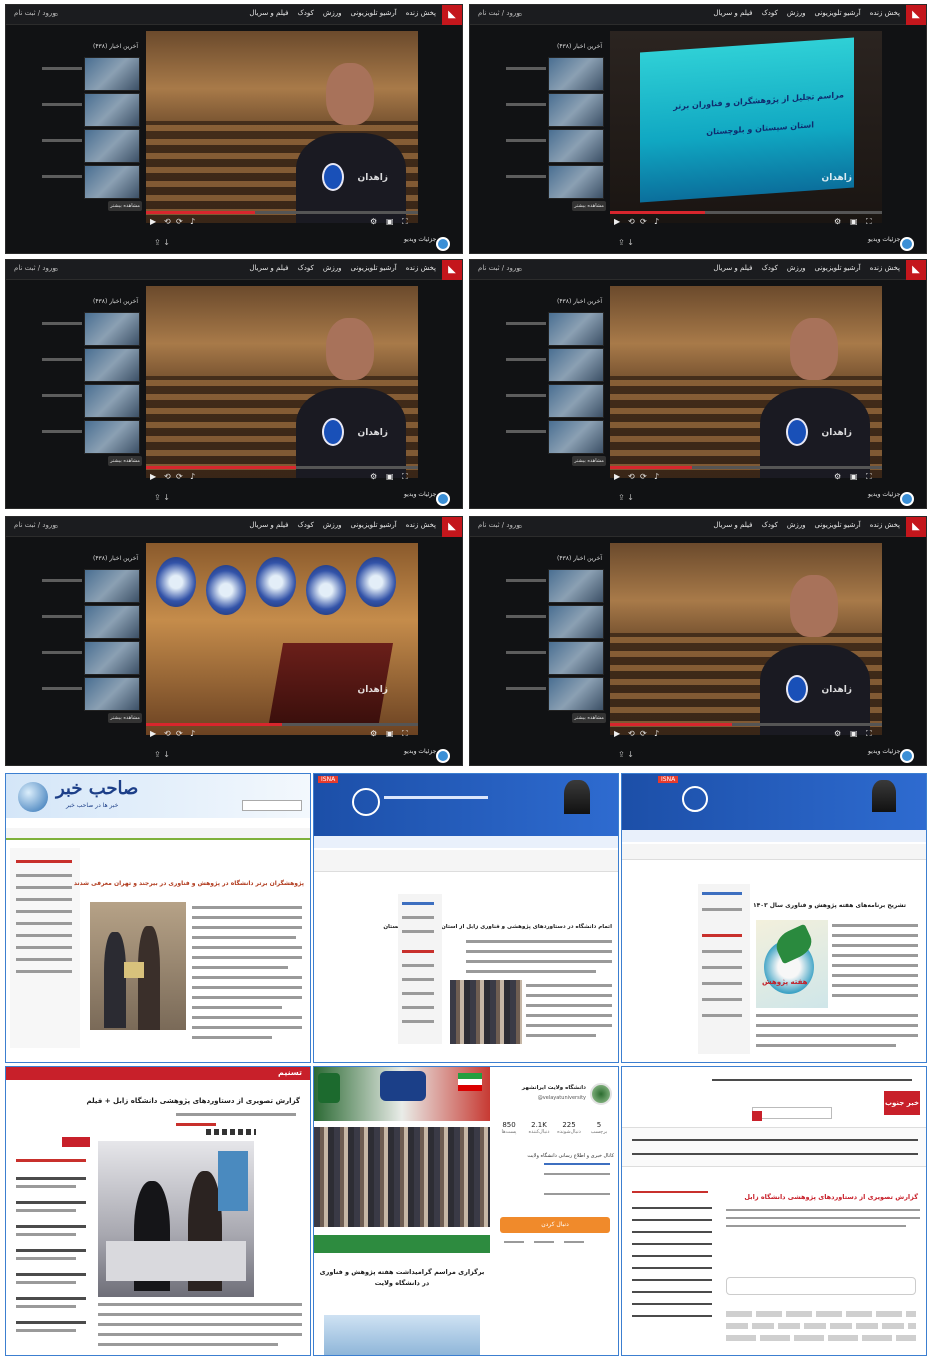 Image resolution: width=932 pixels, height=1357 pixels. What do you see at coordinates (774, 852) in the screenshot?
I see `category-tabs` at bounding box center [774, 852].